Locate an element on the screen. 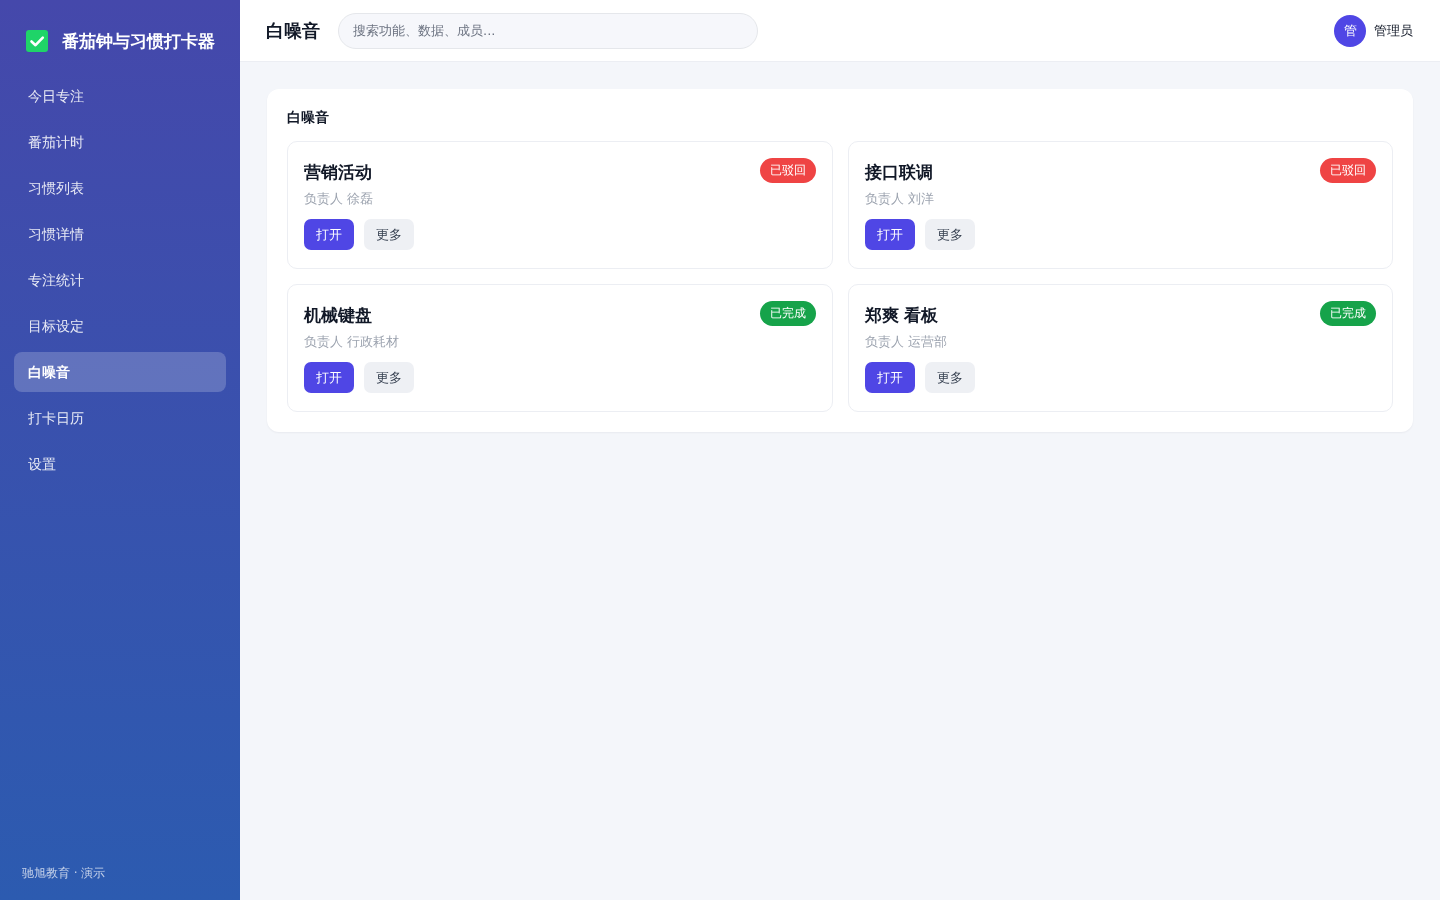 Image resolution: width=1440 pixels, height=900 pixels. card-title: 营销活动 is located at coordinates (338, 172).